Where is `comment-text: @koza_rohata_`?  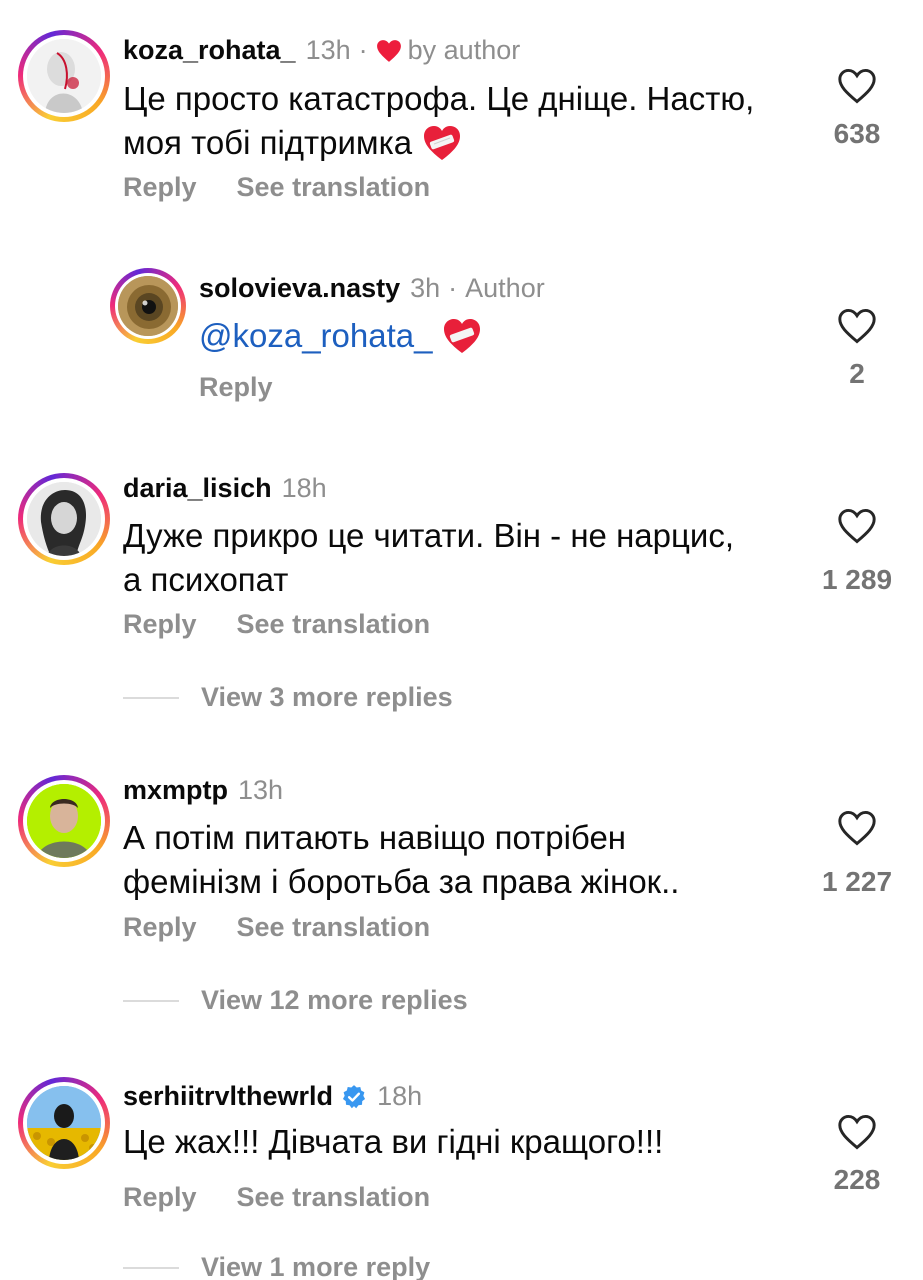 comment-text: @koza_rohata_ is located at coordinates (539, 336).